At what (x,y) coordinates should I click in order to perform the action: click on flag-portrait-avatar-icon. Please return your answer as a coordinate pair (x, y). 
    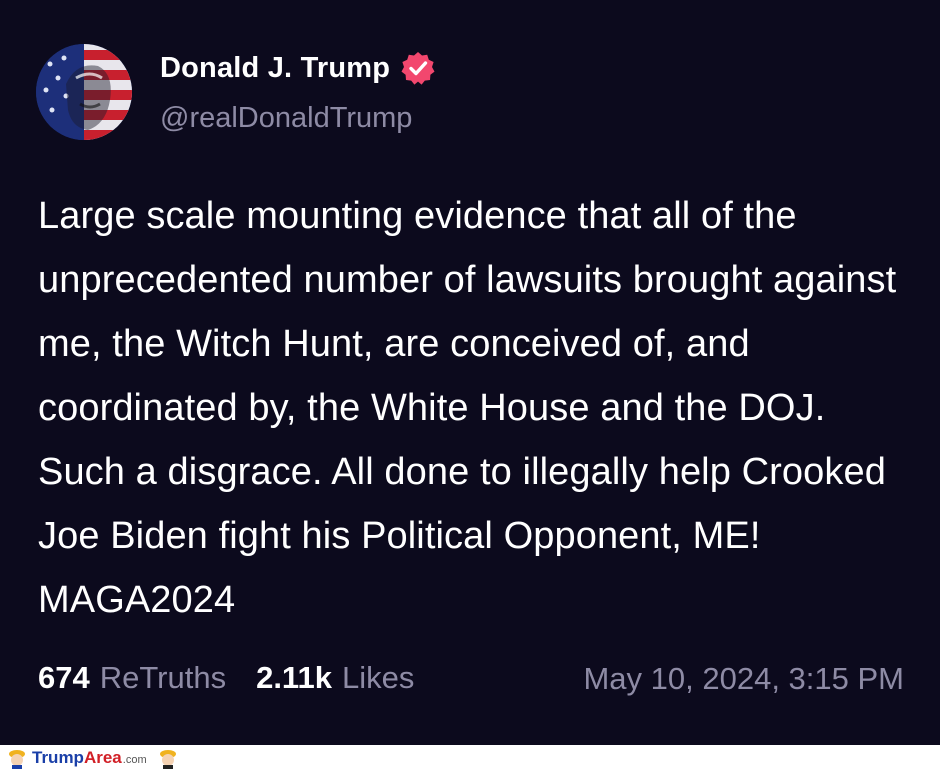
    Looking at the image, I should click on (84, 92).